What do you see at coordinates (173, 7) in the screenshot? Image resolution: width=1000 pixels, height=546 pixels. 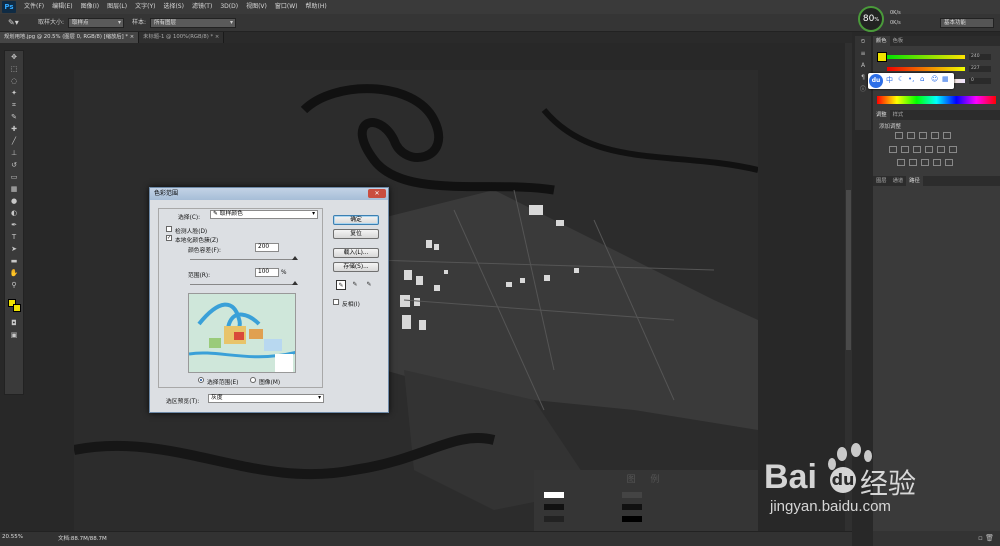 I see `menu-select: 选择(S)` at bounding box center [173, 7].